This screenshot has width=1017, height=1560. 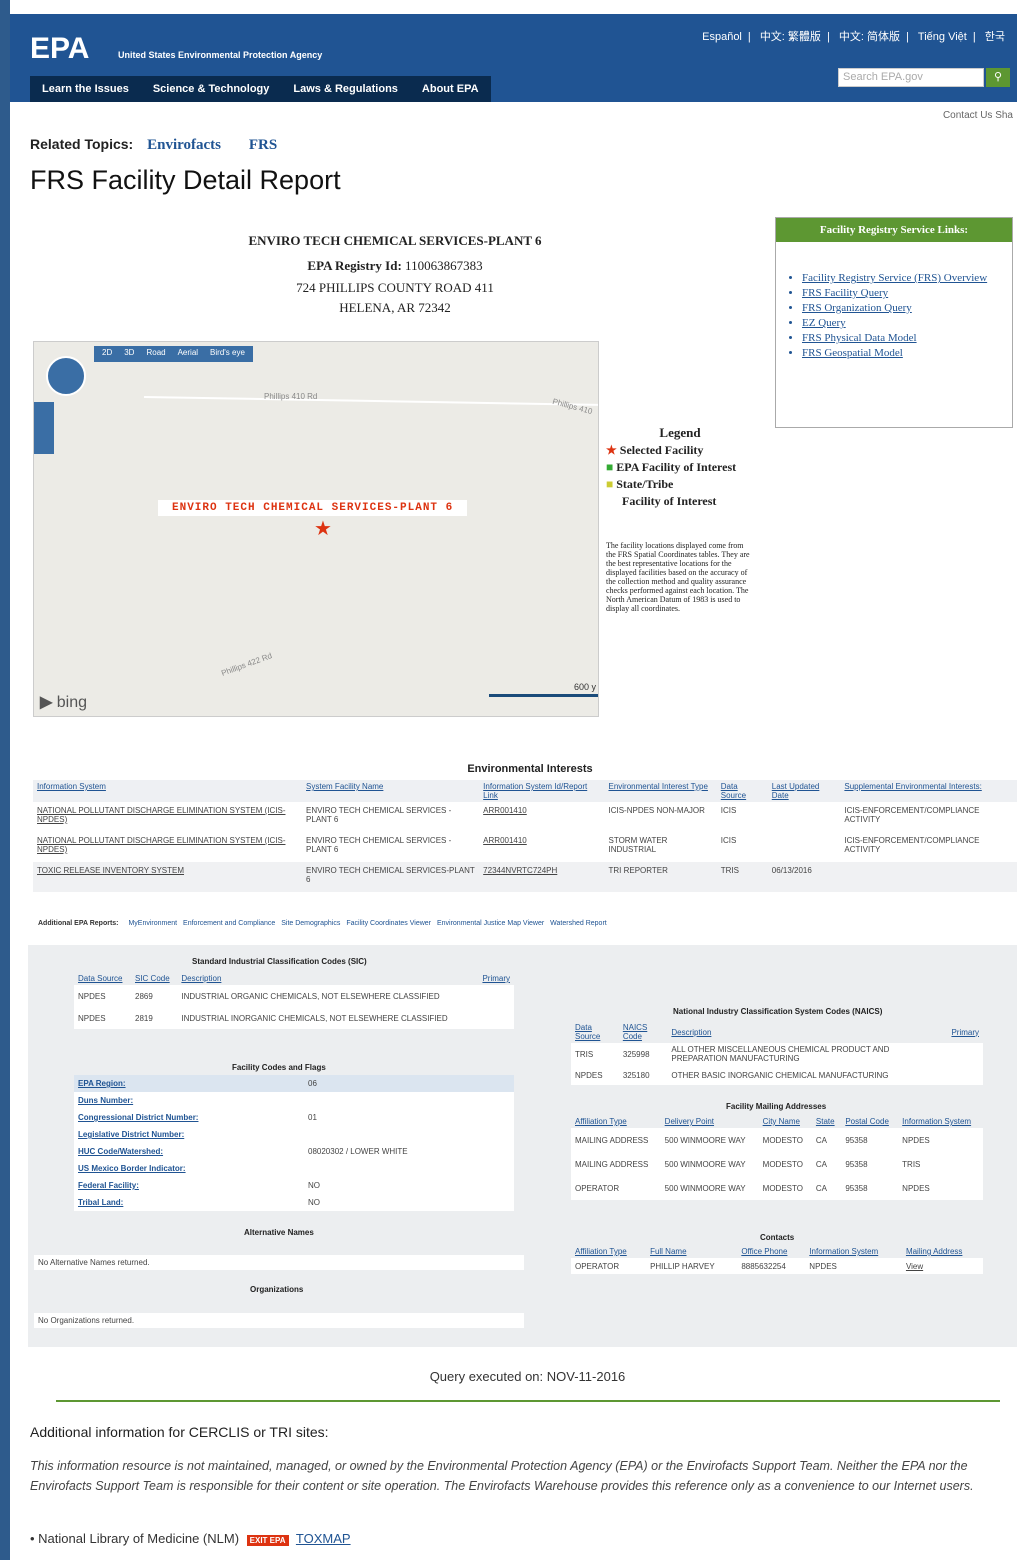 What do you see at coordinates (189, 1083) in the screenshot?
I see `flag-label: EPA Region:` at bounding box center [189, 1083].